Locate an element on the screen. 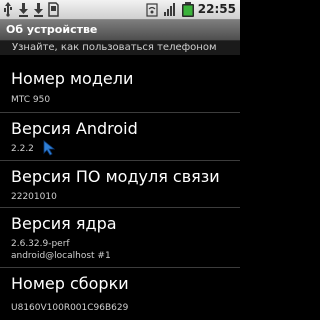  kernel-version-title: Версия ядра is located at coordinates (64, 223).